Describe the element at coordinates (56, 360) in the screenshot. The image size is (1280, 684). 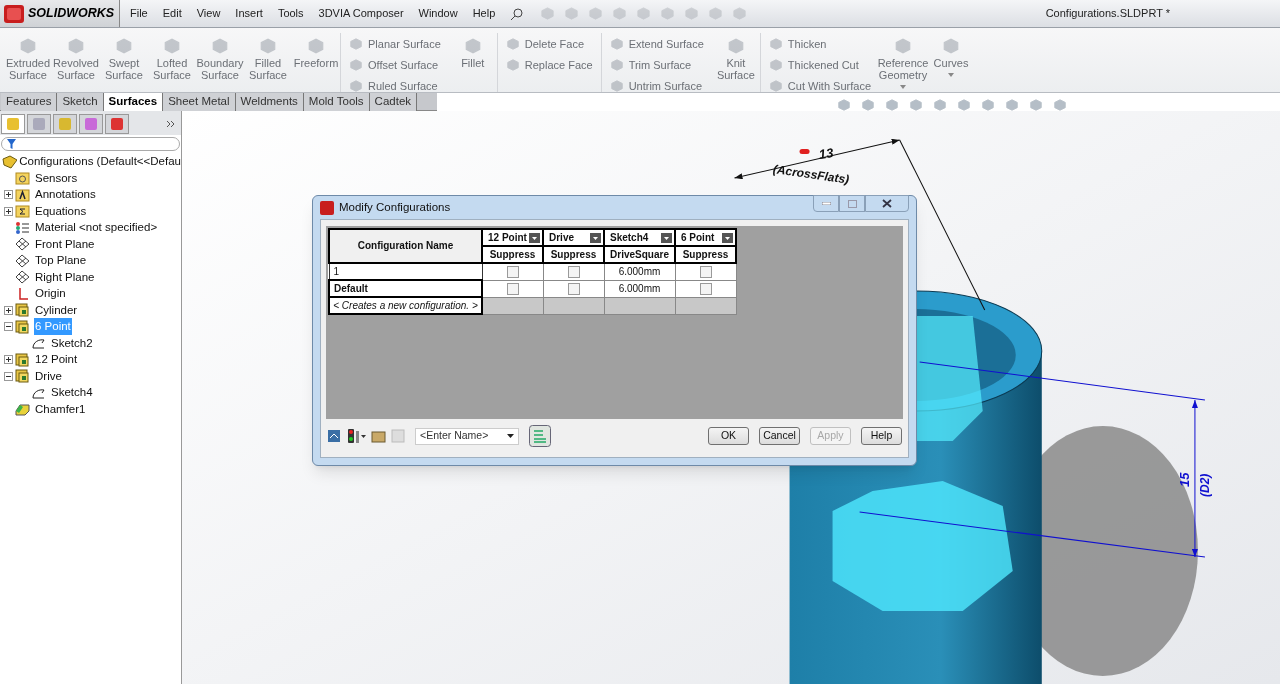
I see `tree-item: 12 Point` at that location.